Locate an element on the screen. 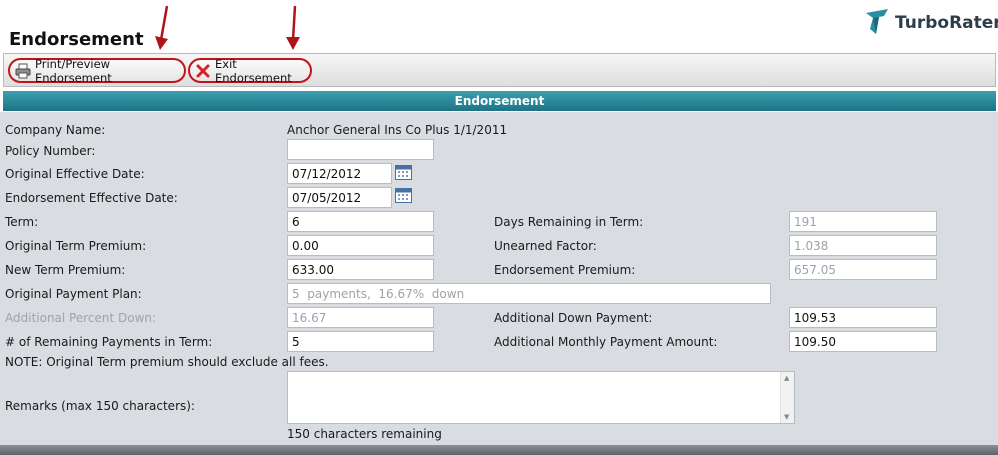  days-remaining-label: Days Remaining in Term: is located at coordinates (569, 222).